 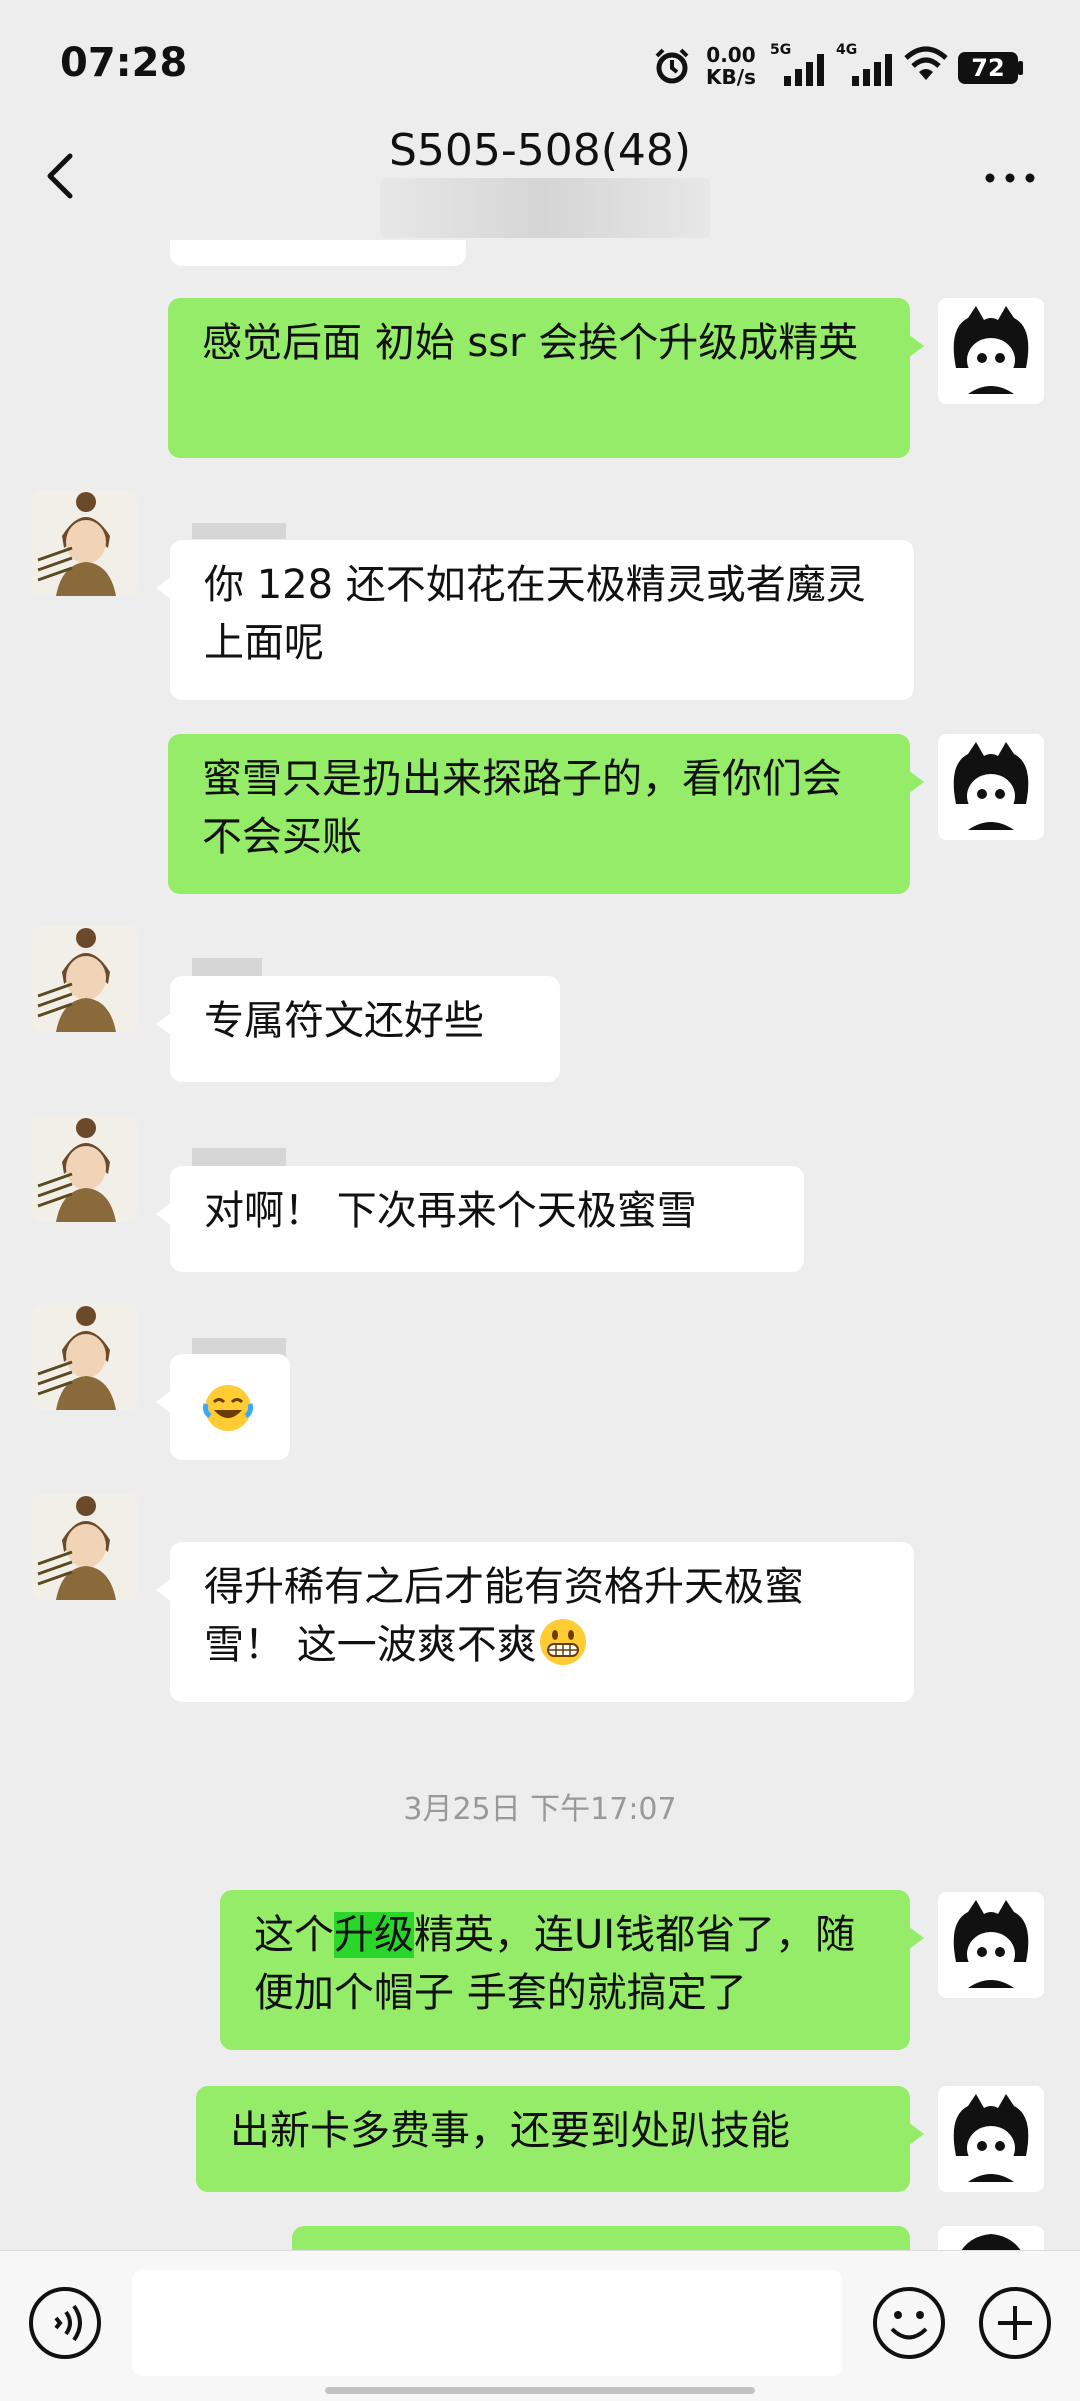 I want to click on net-speed: 0.00 KB/s, so click(x=731, y=66).